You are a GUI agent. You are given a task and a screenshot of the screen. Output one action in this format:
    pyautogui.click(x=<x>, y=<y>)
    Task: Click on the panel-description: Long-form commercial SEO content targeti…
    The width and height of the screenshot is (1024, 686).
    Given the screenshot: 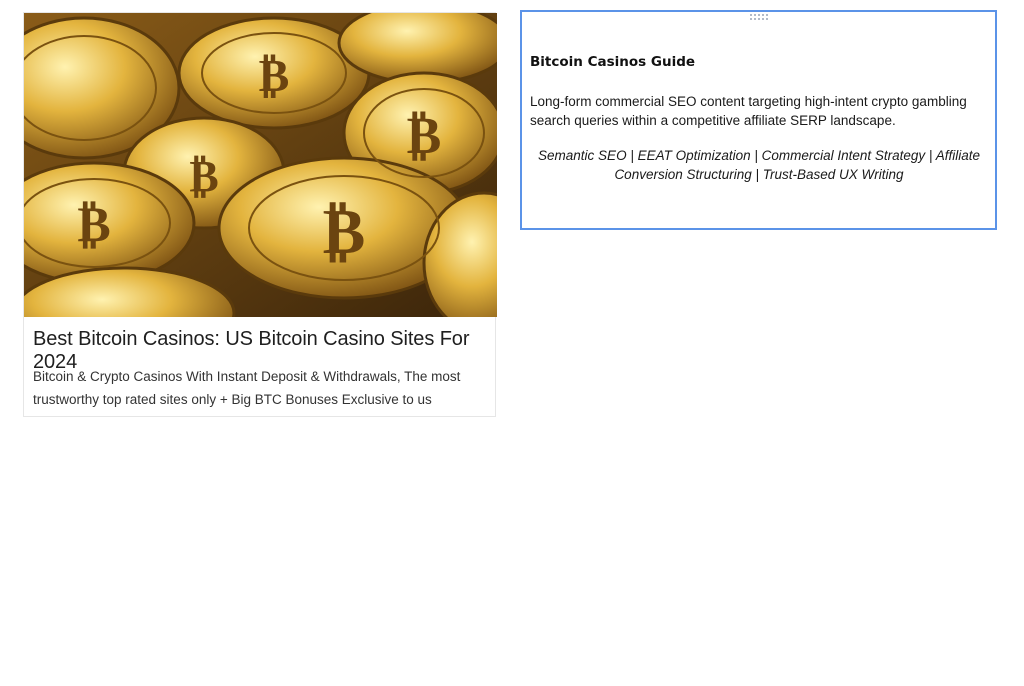 What is the action you would take?
    pyautogui.click(x=748, y=111)
    